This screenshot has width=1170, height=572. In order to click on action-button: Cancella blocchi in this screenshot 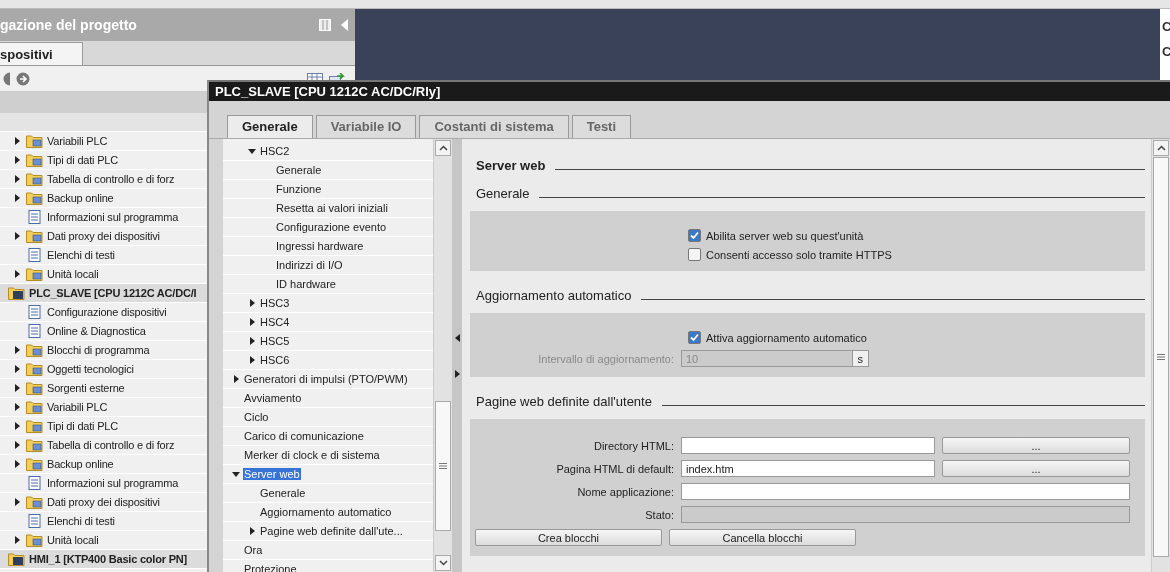, I will do `click(762, 537)`.